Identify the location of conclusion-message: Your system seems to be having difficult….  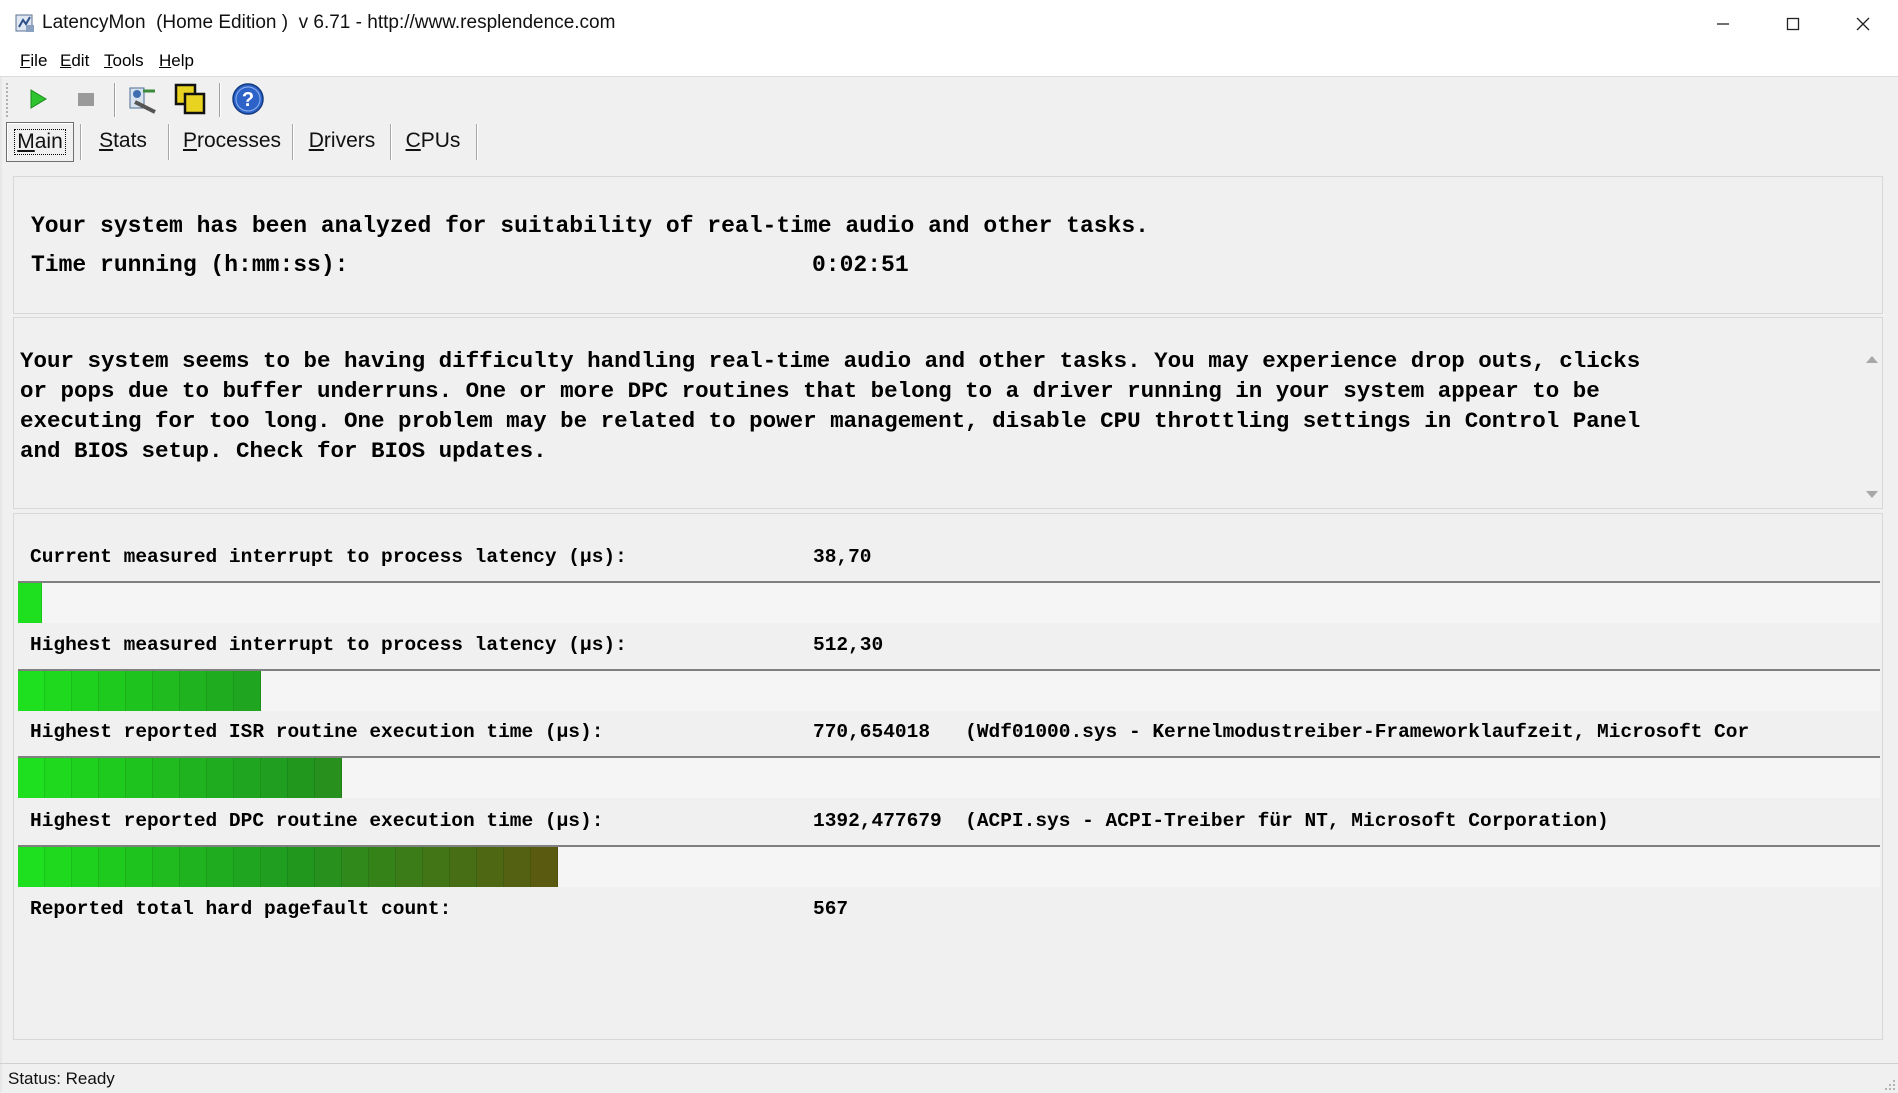
(830, 406).